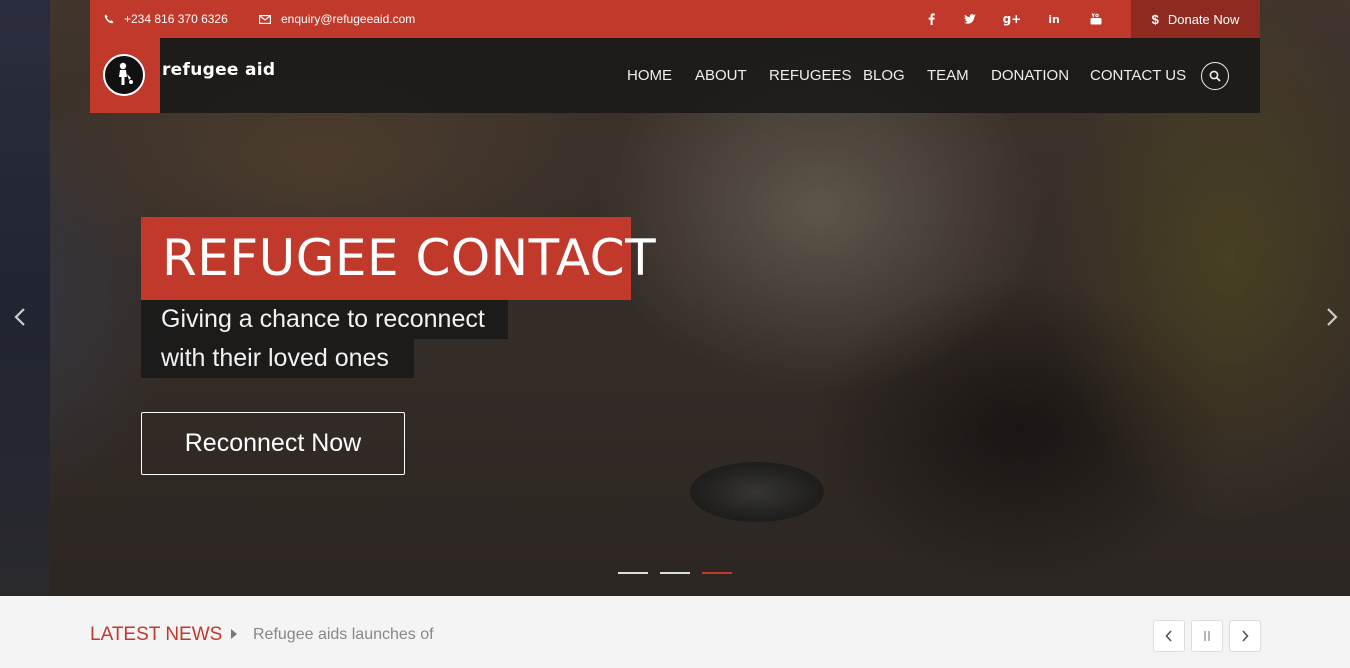 Image resolution: width=1350 pixels, height=668 pixels. Describe the element at coordinates (273, 443) in the screenshot. I see `reconnect-now-button: Reconnect Now` at that location.